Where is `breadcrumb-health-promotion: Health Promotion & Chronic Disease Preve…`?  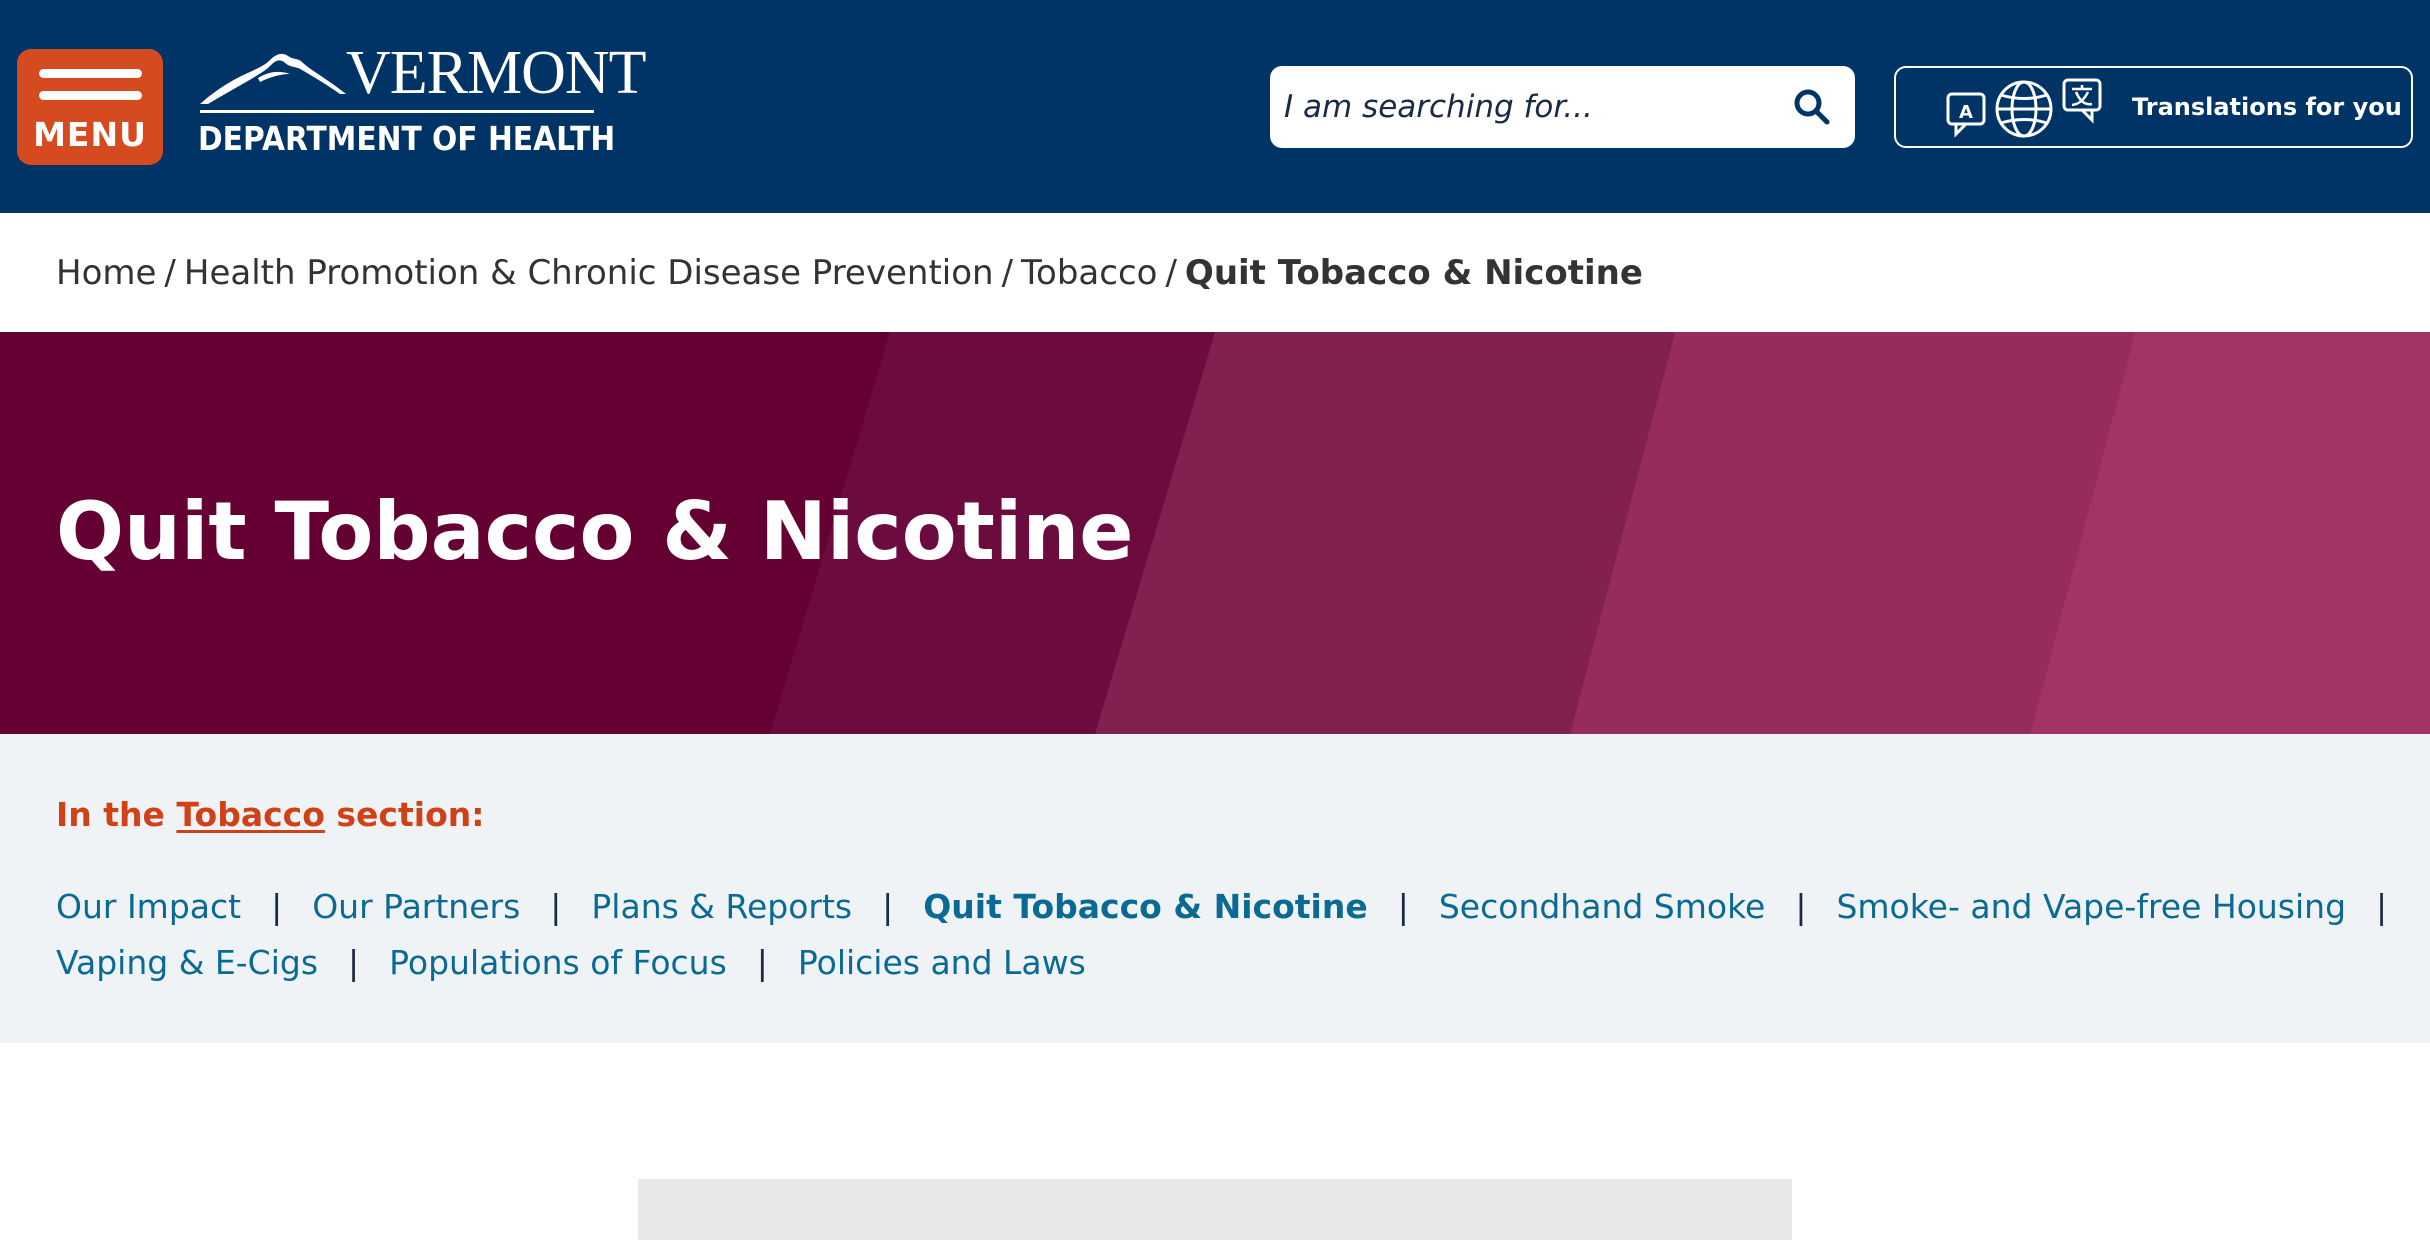
breadcrumb-health-promotion: Health Promotion & Chronic Disease Preve… is located at coordinates (589, 273).